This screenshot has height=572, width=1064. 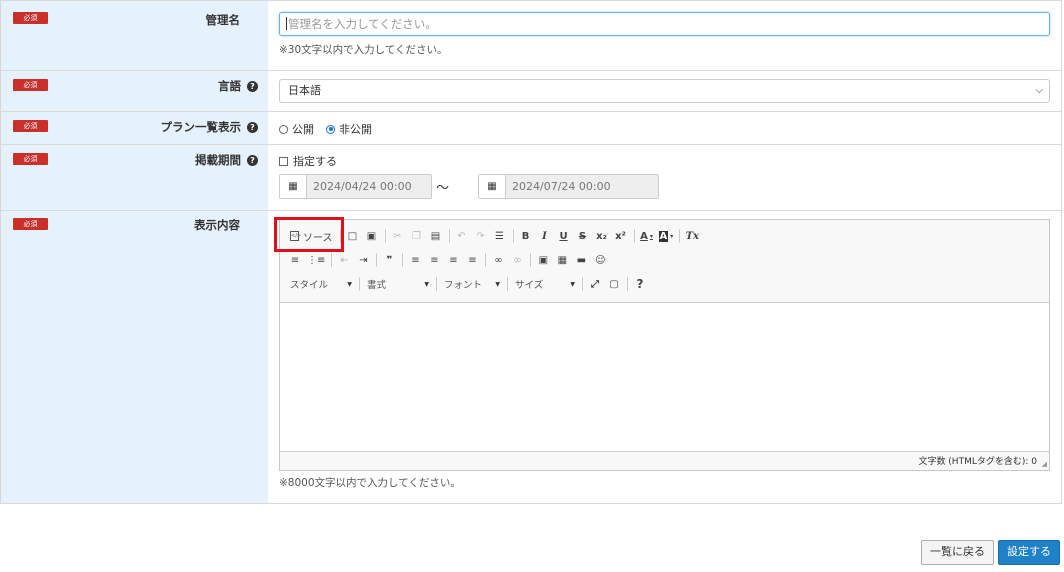 I want to click on table-icon: ▦, so click(x=562, y=260).